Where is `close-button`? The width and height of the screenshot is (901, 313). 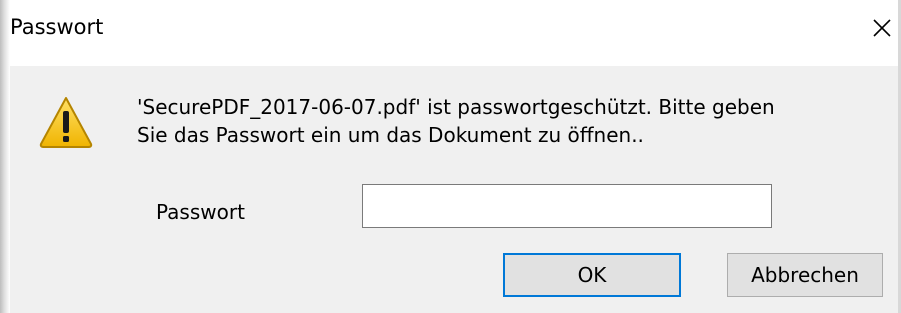
close-button is located at coordinates (880, 28).